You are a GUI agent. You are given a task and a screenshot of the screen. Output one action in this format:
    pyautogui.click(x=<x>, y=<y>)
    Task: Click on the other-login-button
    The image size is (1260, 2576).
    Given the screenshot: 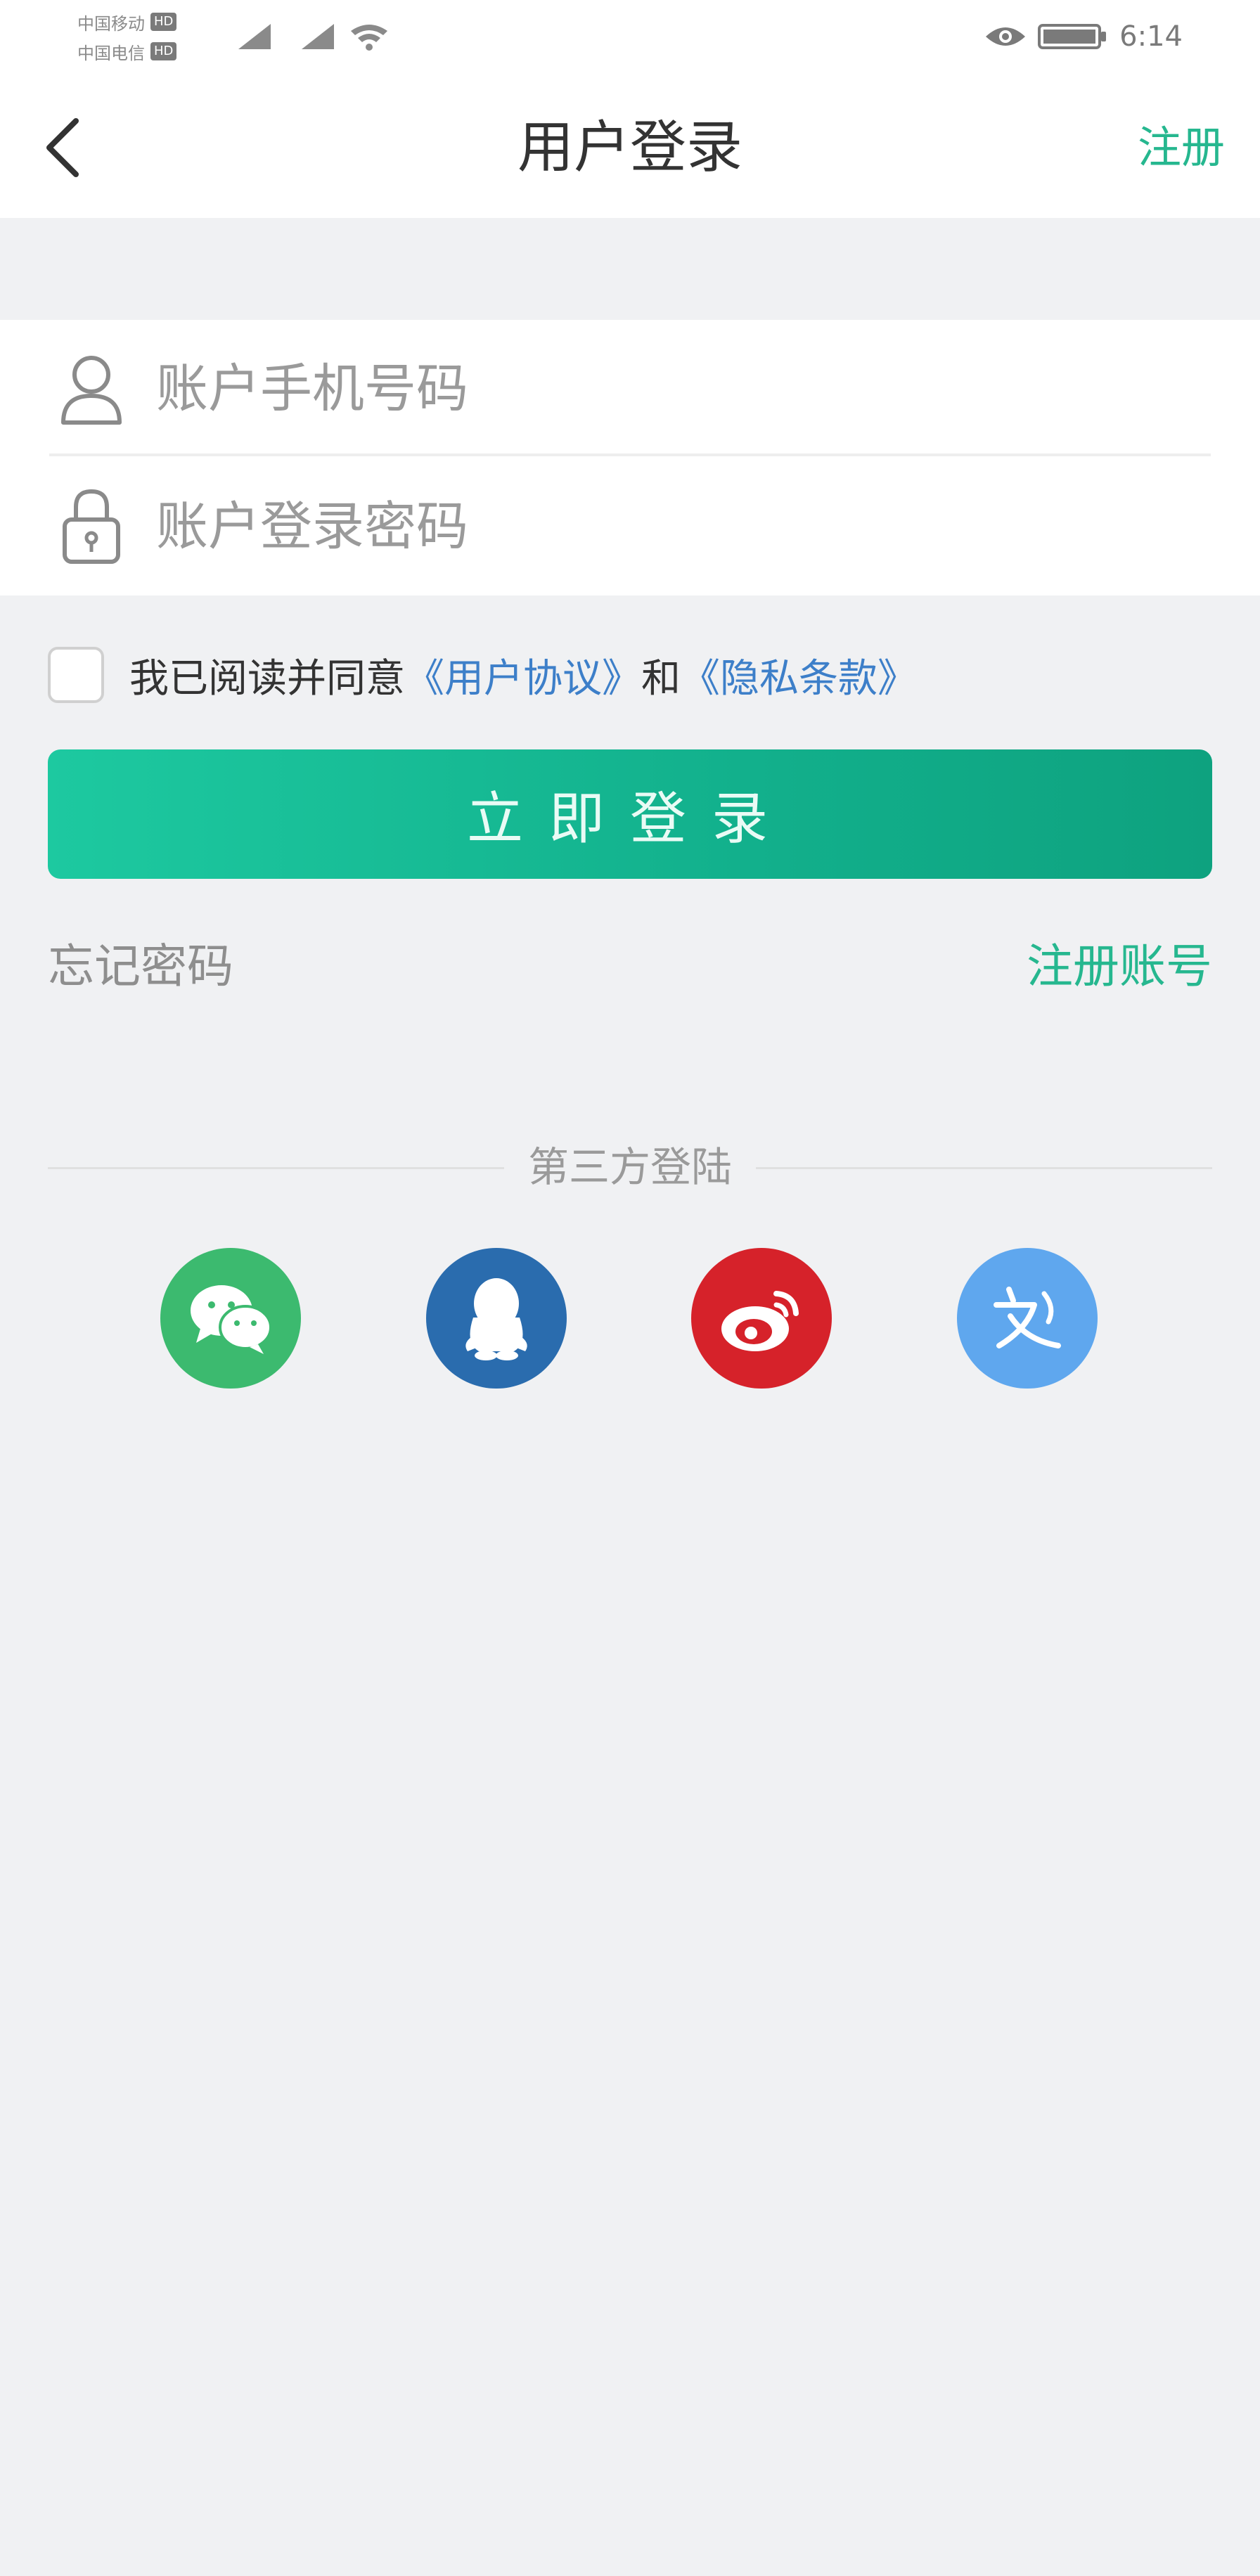 What is the action you would take?
    pyautogui.click(x=1027, y=1318)
    